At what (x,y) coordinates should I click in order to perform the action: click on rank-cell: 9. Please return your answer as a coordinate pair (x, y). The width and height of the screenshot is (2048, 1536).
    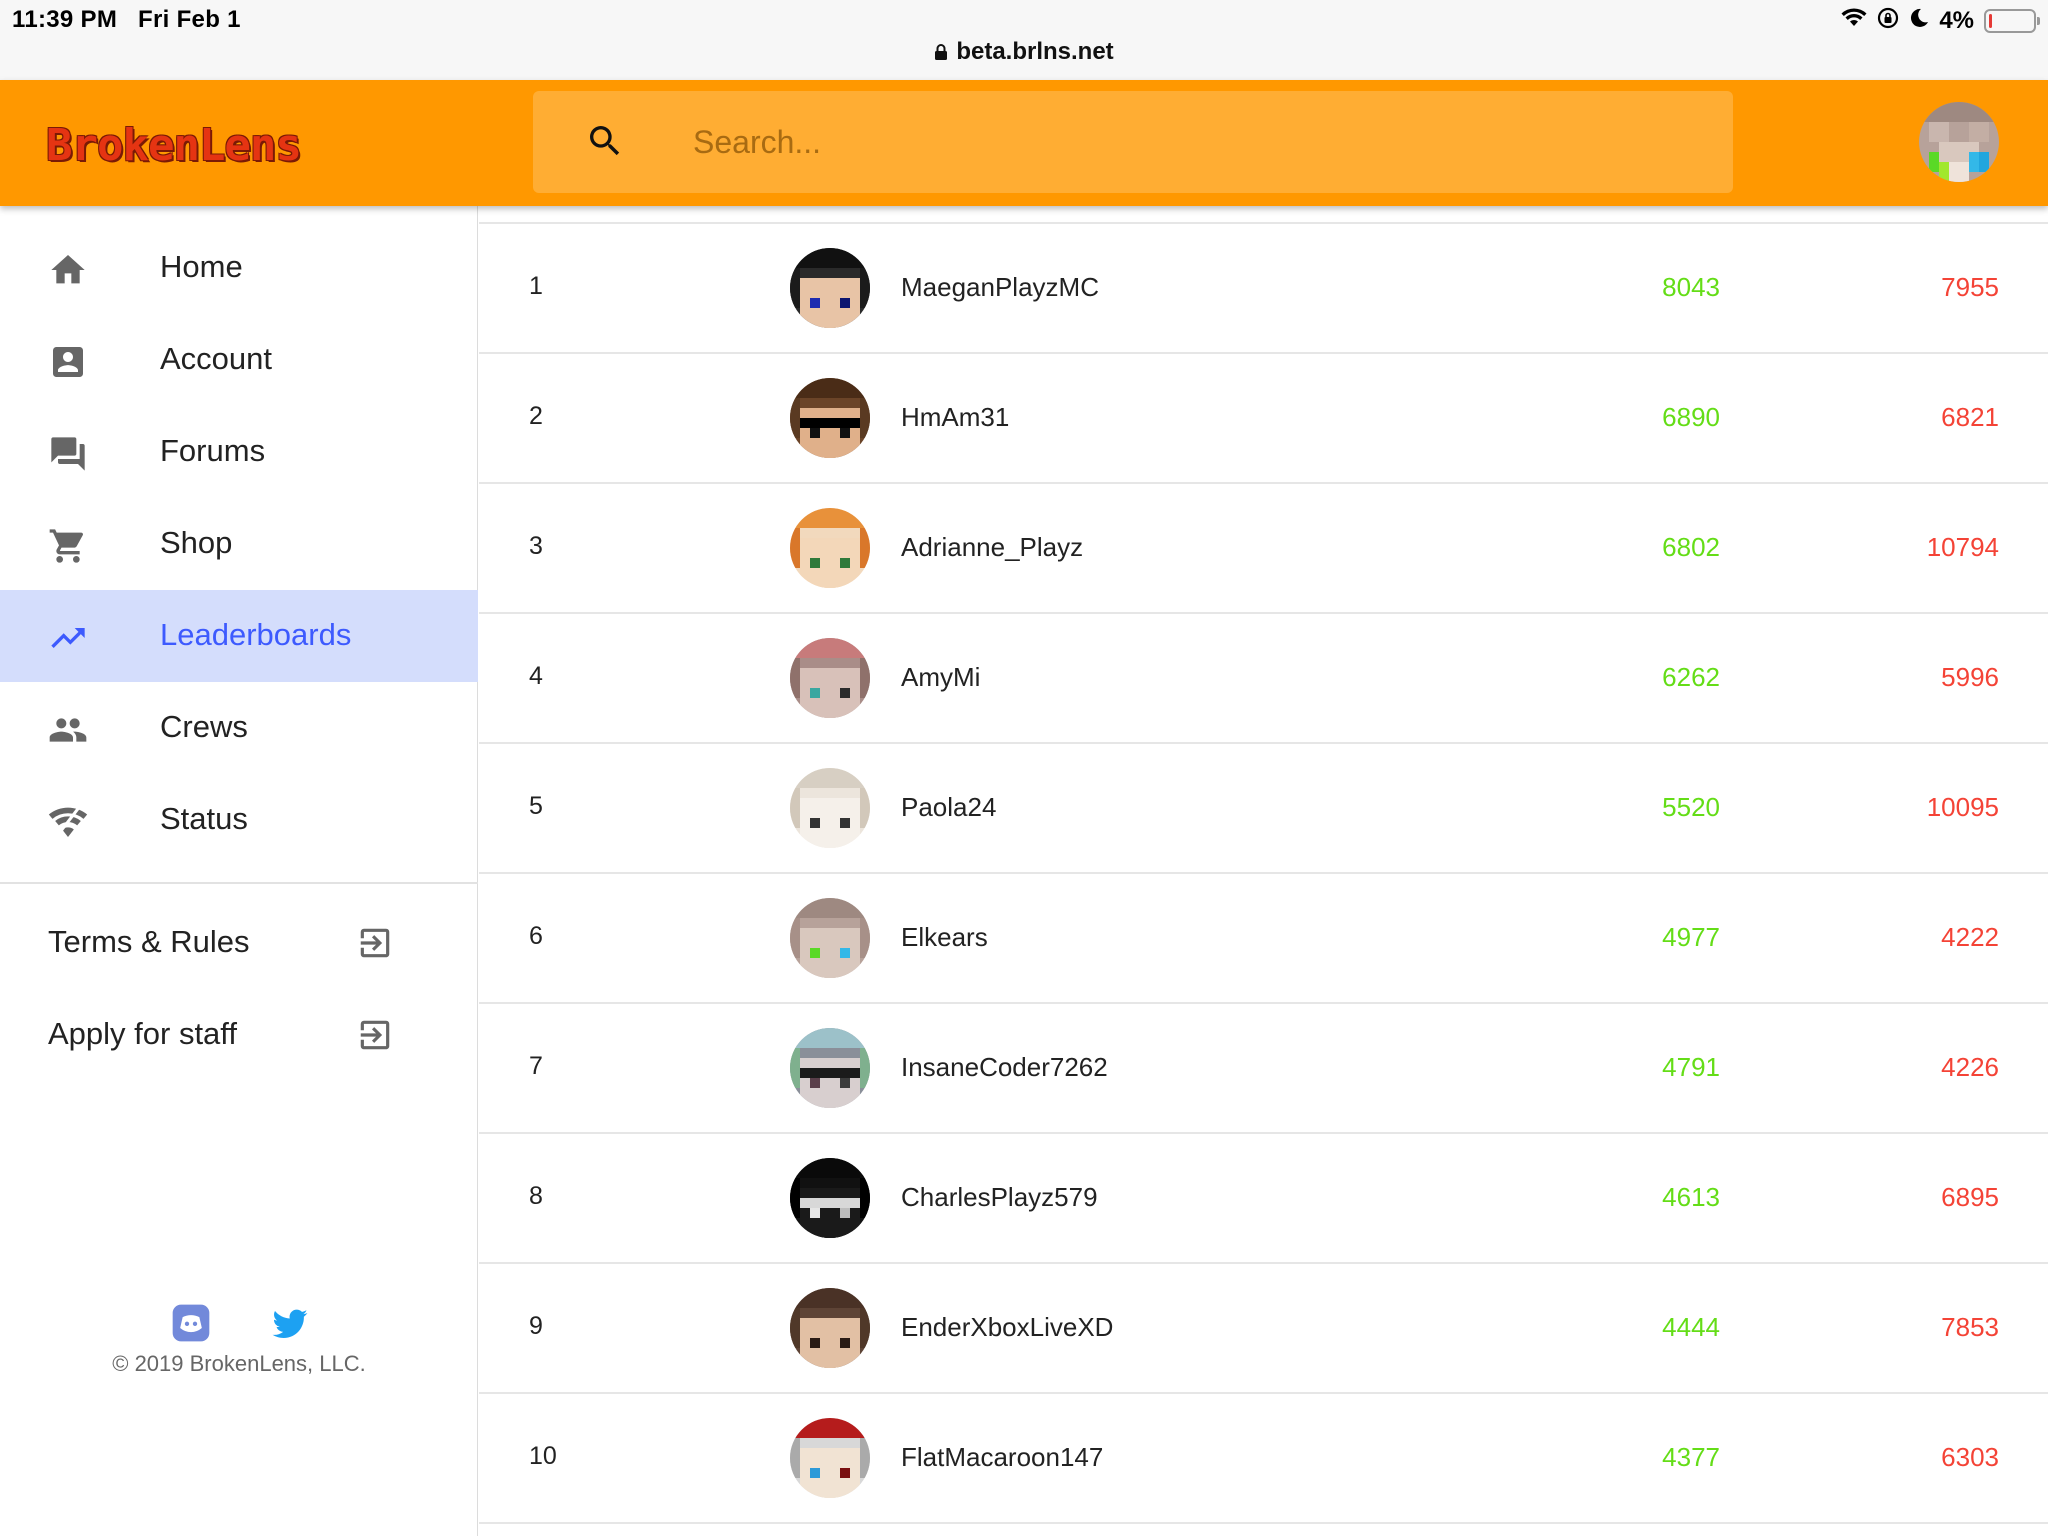
    Looking at the image, I should click on (536, 1326).